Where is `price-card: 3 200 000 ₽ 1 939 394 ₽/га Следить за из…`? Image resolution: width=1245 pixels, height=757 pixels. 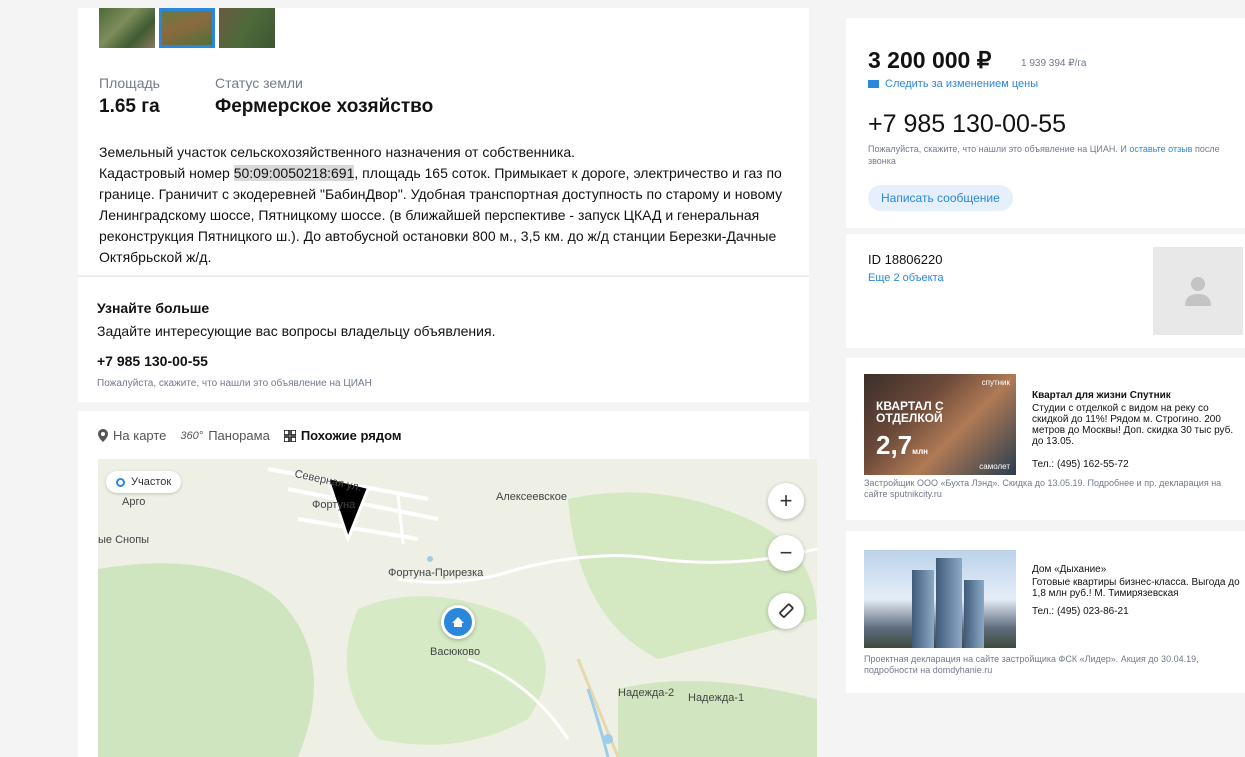
price-card: 3 200 000 ₽ 1 939 394 ₽/га Следить за из… is located at coordinates (1045, 123).